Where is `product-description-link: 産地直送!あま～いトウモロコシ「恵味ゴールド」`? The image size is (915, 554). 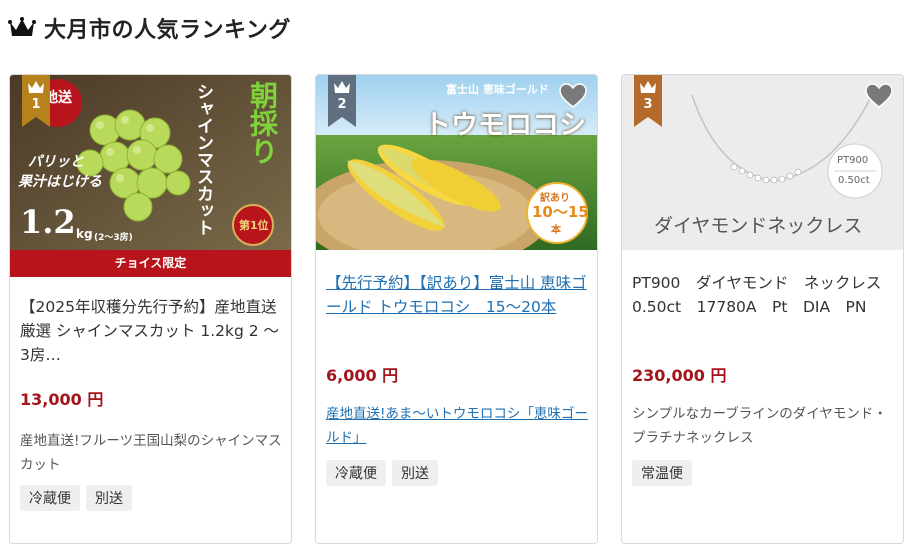 product-description-link: 産地直送!あま～いトウモロコシ「恵味ゴールド」 is located at coordinates (457, 426).